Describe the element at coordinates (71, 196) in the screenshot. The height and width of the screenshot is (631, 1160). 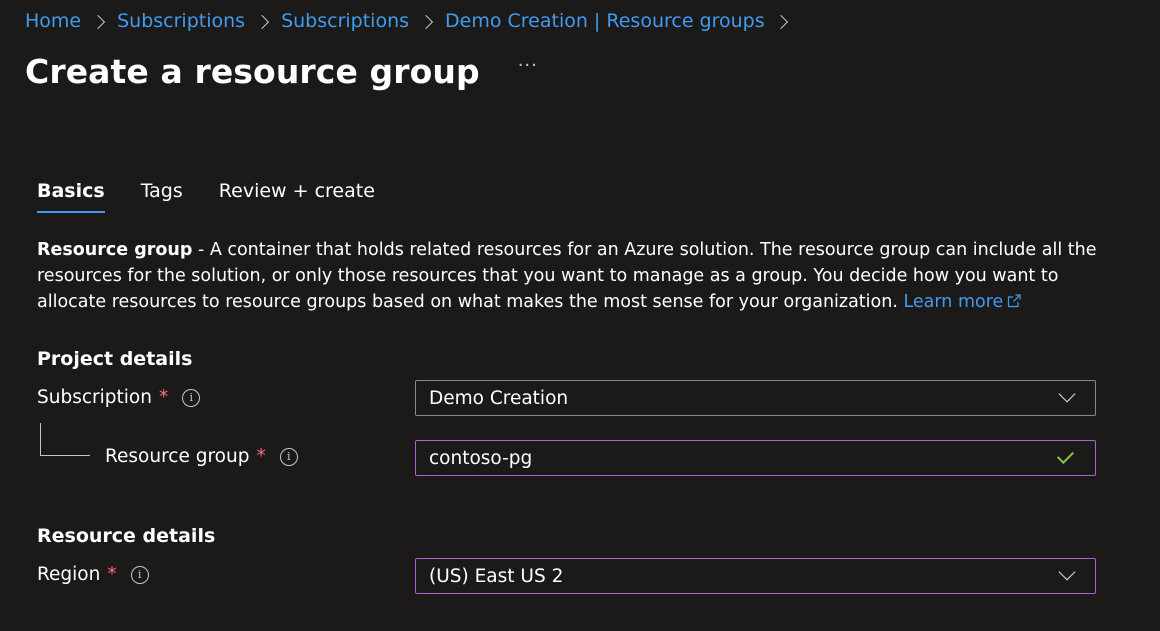
I see `tab-basics: Basics` at that location.